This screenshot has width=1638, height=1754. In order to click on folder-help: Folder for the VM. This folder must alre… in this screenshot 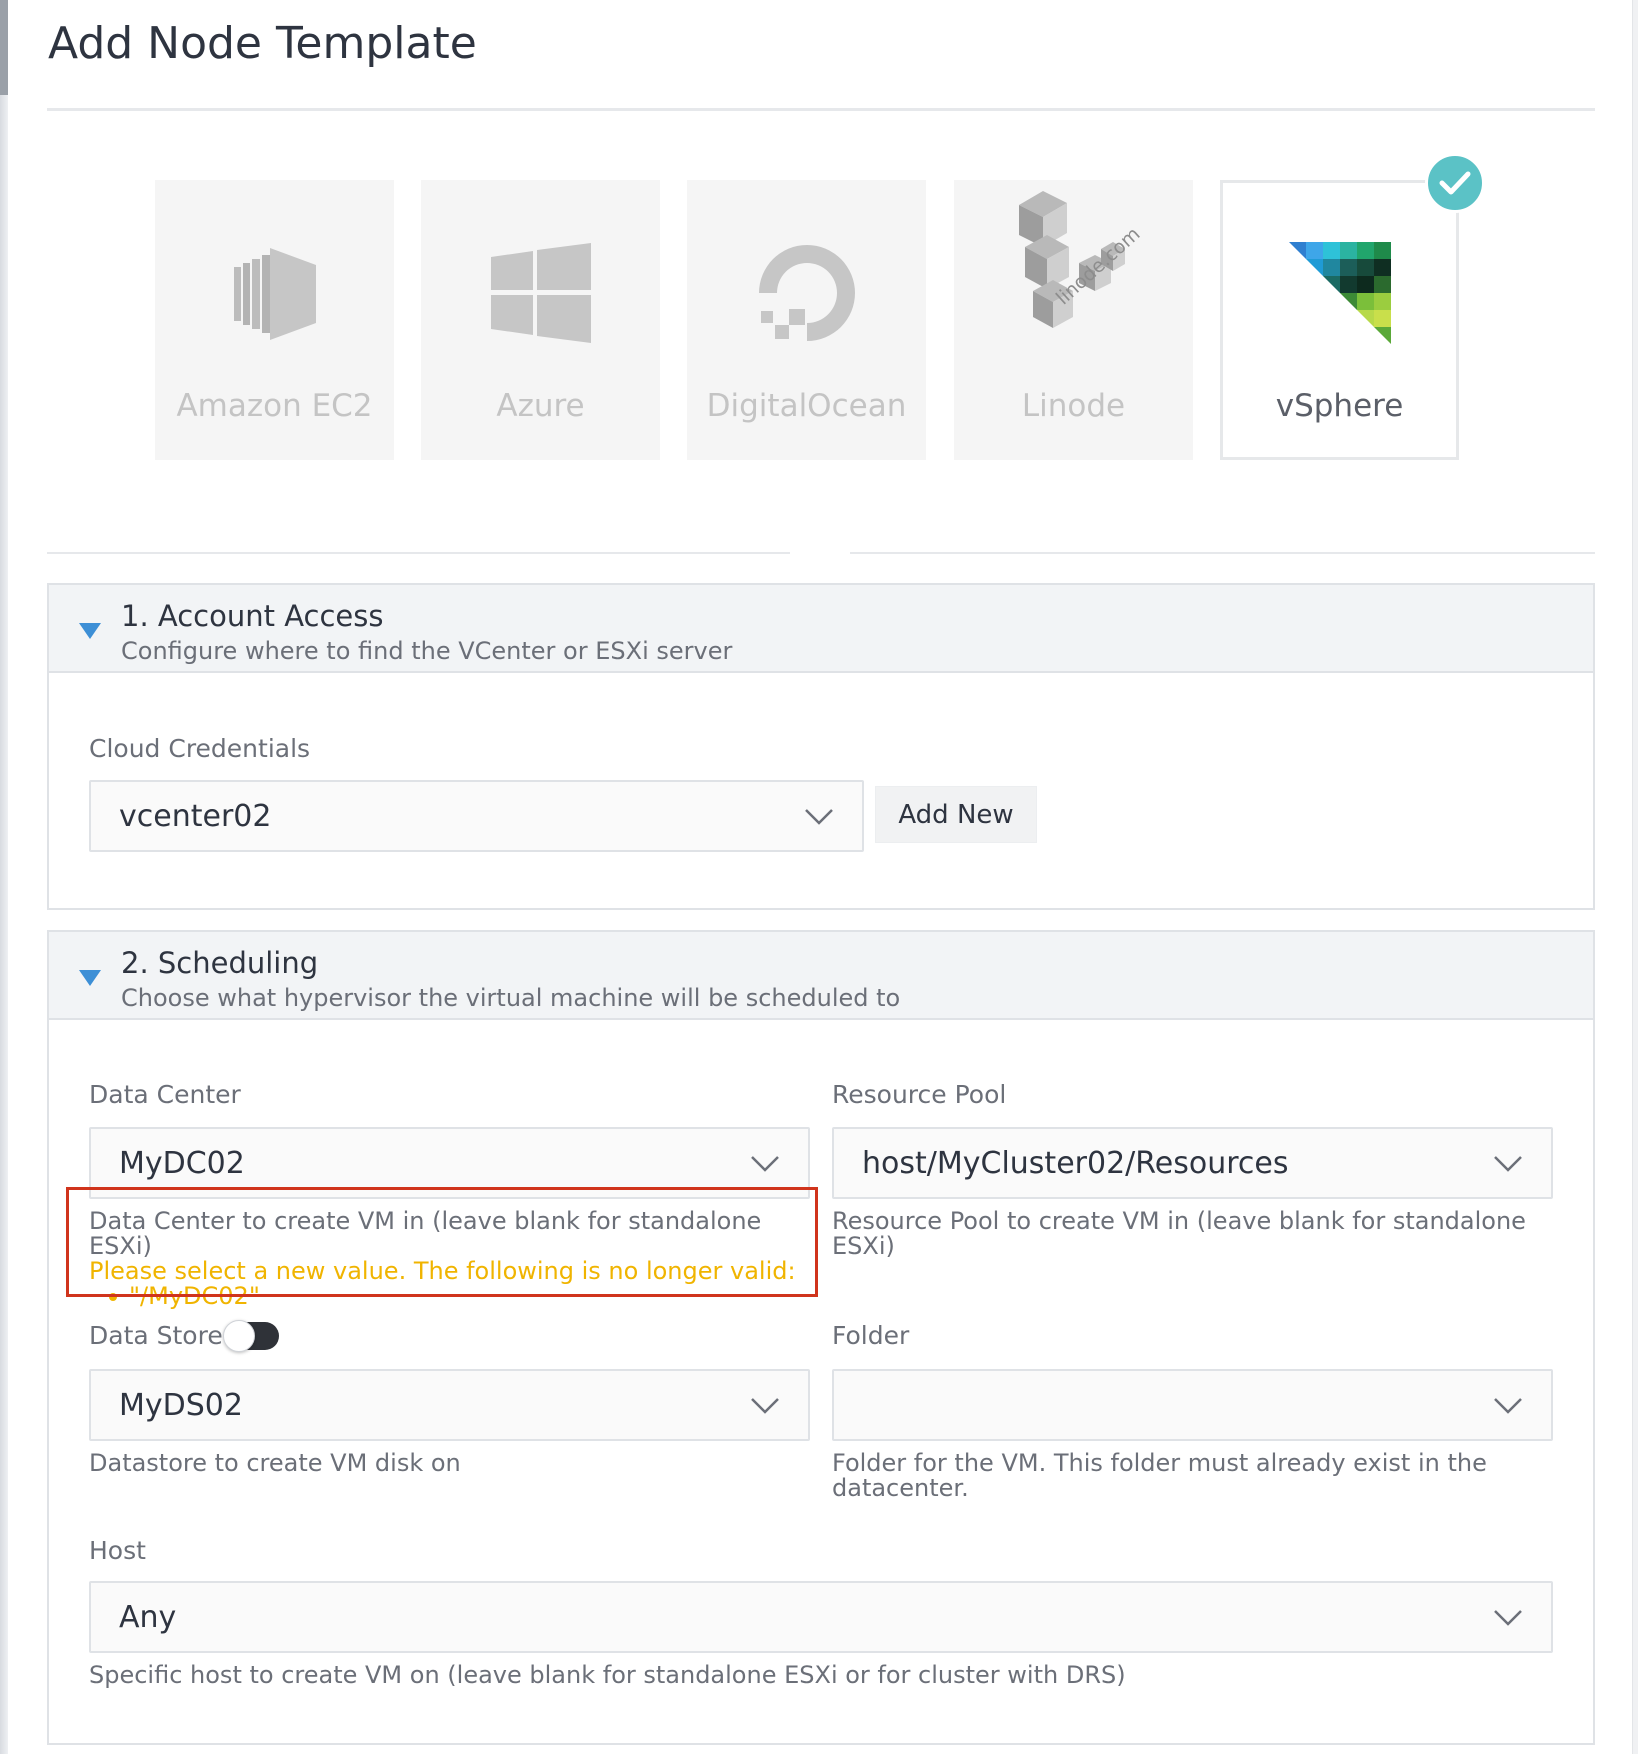, I will do `click(1192, 1476)`.